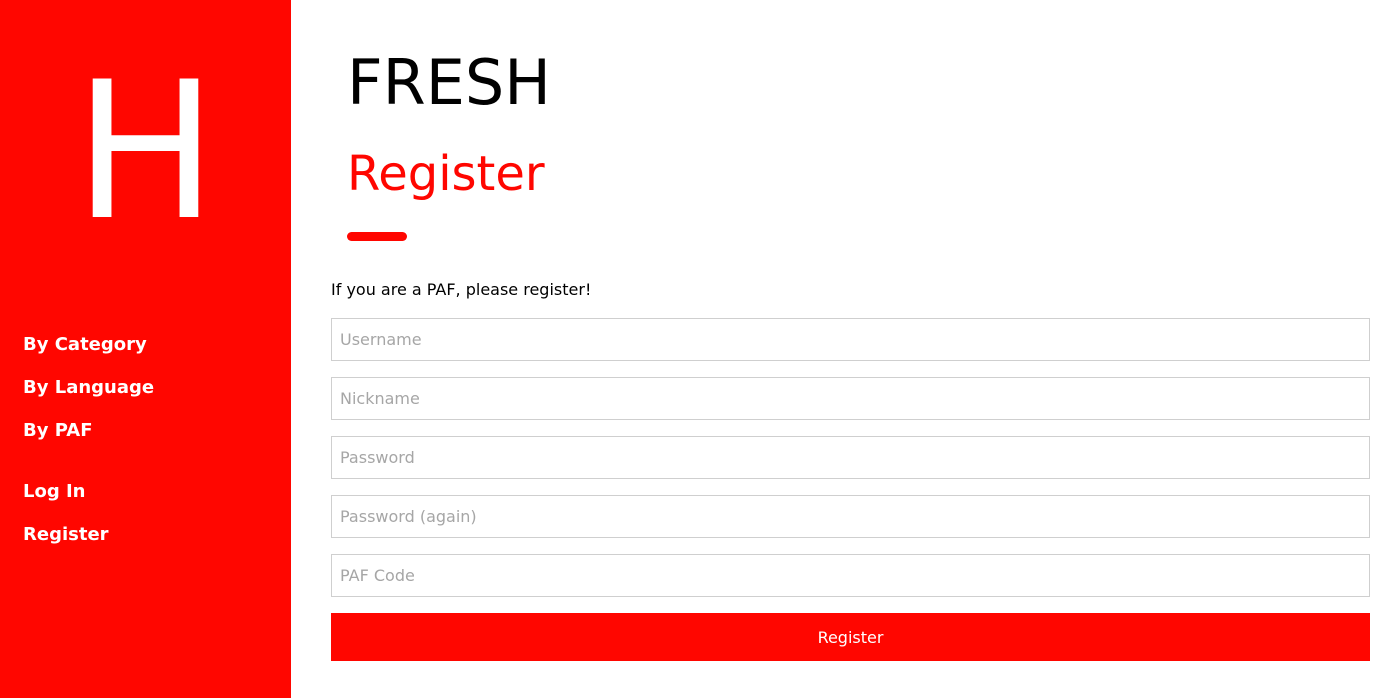  I want to click on sidebar-item-by-category: By Category, so click(88, 345).